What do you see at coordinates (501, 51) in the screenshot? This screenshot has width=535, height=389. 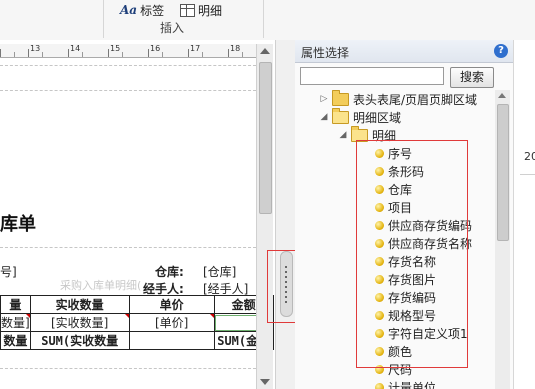 I see `help-icon: ?` at bounding box center [501, 51].